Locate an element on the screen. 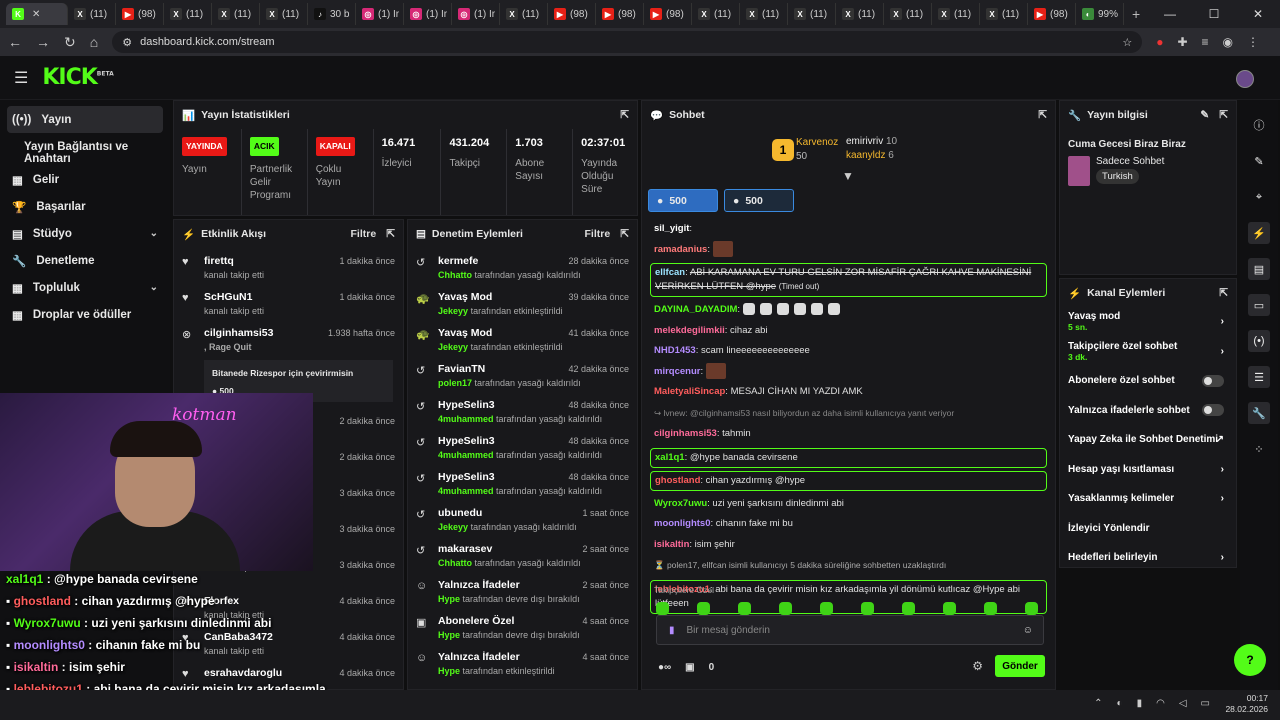 This screenshot has height=720, width=1280. chevron-up-icon: ⌃ is located at coordinates (1098, 703).